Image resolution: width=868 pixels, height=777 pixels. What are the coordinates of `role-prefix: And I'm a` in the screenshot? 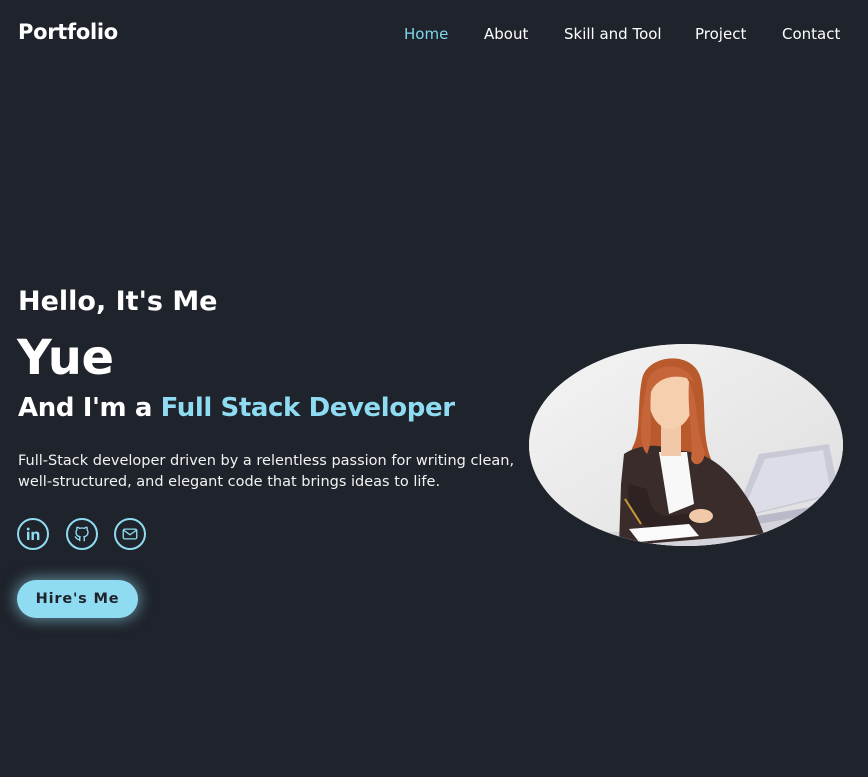 It's located at (89, 408).